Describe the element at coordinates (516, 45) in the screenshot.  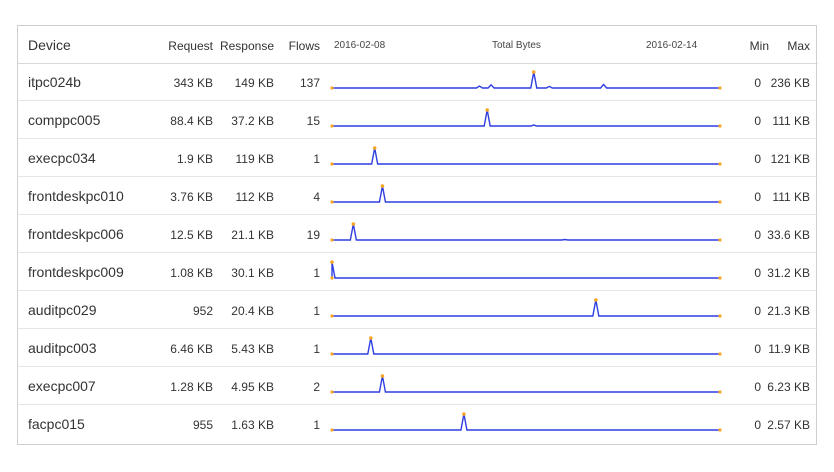
I see `header-total-bytes: Total Bytes` at that location.